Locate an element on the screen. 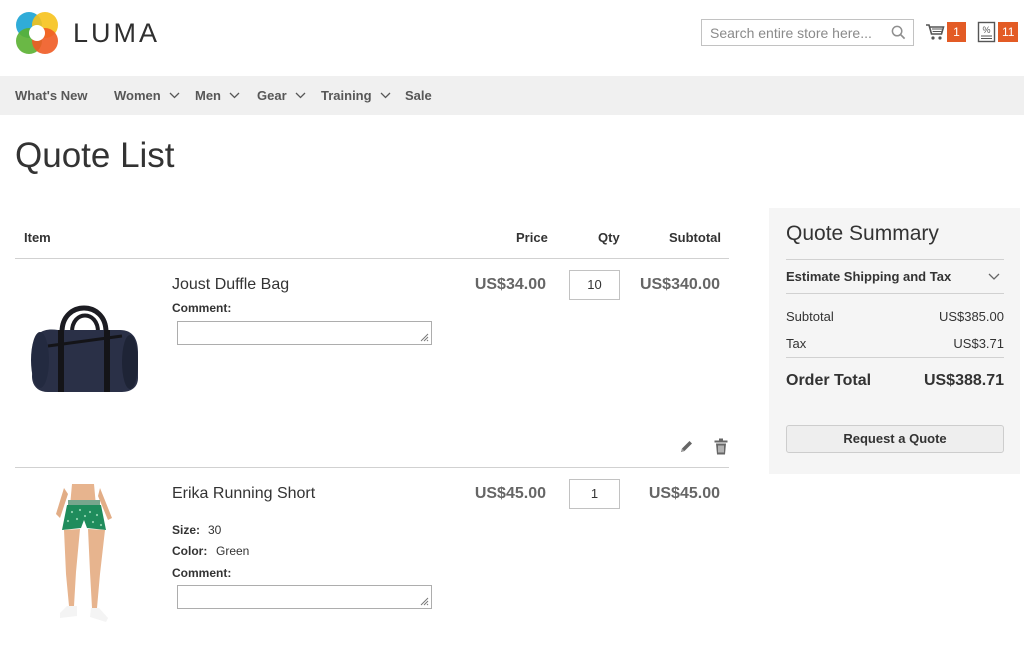  option-value-color: Green is located at coordinates (233, 551).